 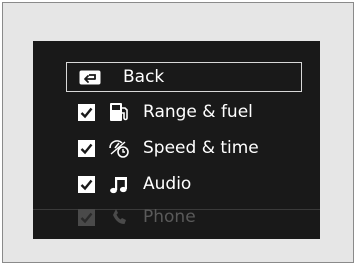 I want to click on speedometer-clock-icon, so click(x=119, y=149).